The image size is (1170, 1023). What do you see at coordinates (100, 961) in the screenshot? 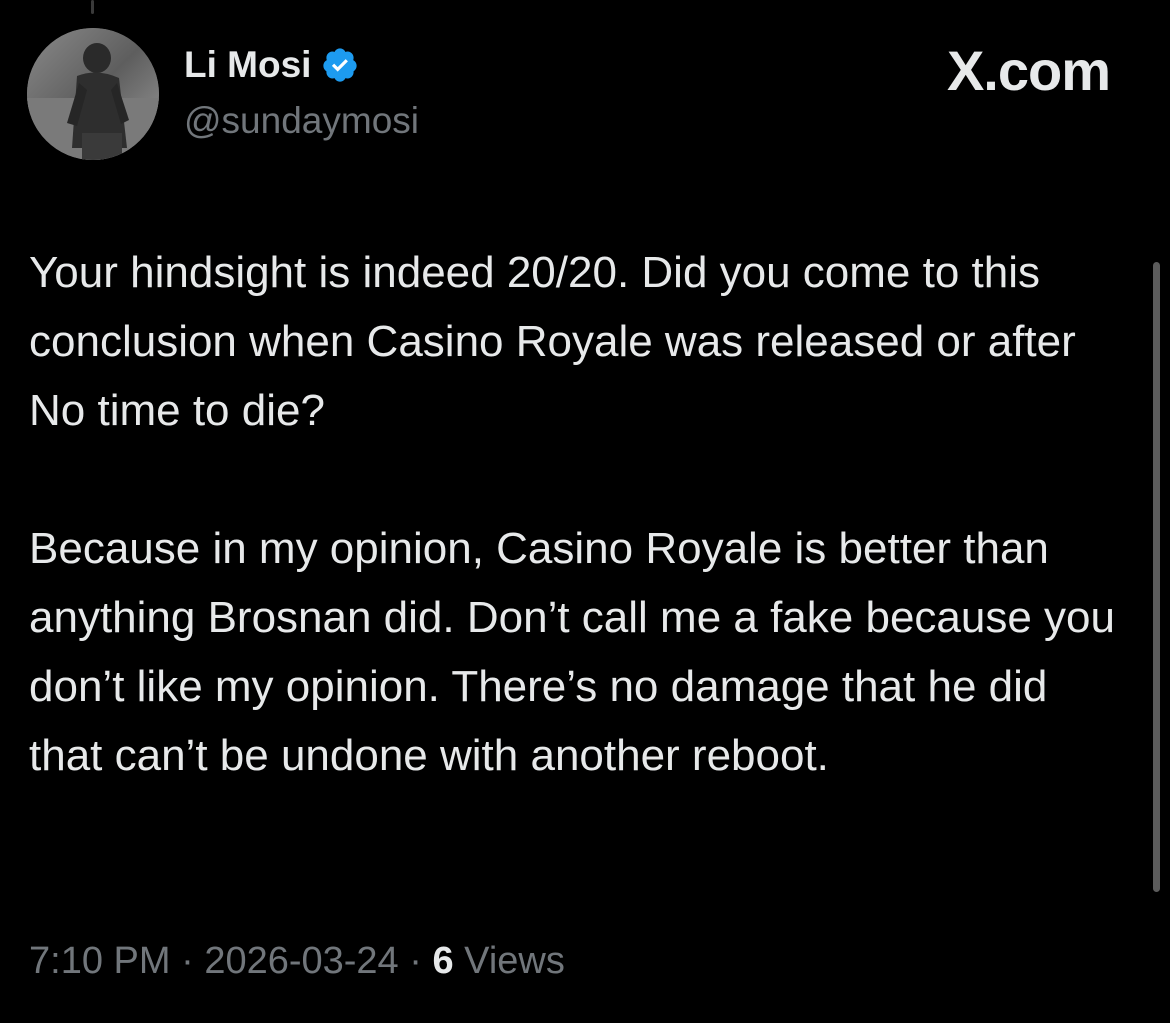
I see `tweet-time: 7:10 PM` at bounding box center [100, 961].